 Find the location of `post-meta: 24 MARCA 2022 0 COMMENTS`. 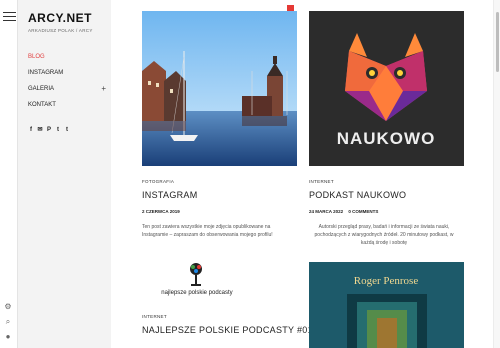

post-meta: 24 MARCA 2022 0 COMMENTS is located at coordinates (386, 211).